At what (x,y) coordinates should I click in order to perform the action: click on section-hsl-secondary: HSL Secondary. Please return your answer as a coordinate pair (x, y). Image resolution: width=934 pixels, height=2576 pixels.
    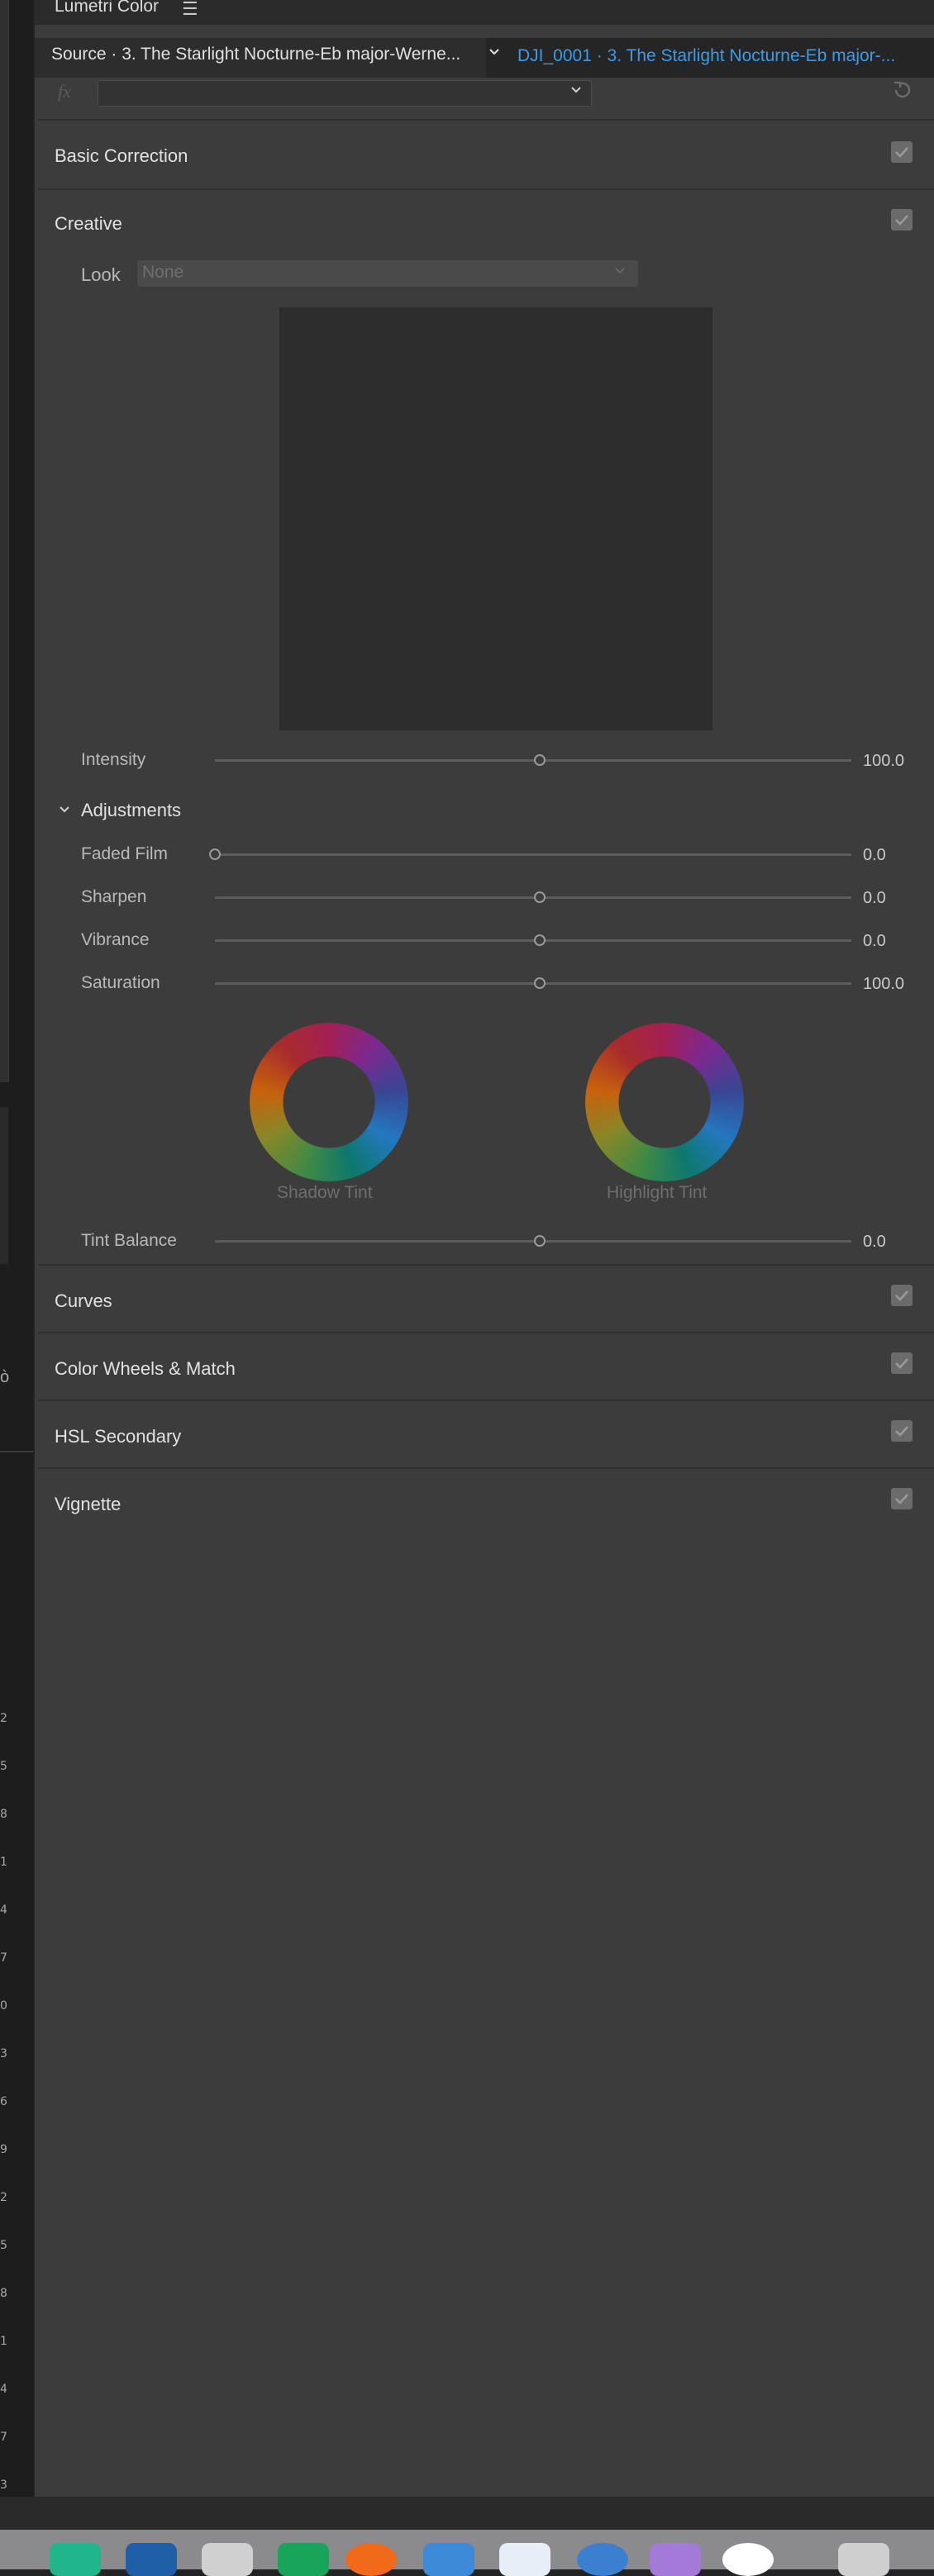
    Looking at the image, I should click on (118, 1436).